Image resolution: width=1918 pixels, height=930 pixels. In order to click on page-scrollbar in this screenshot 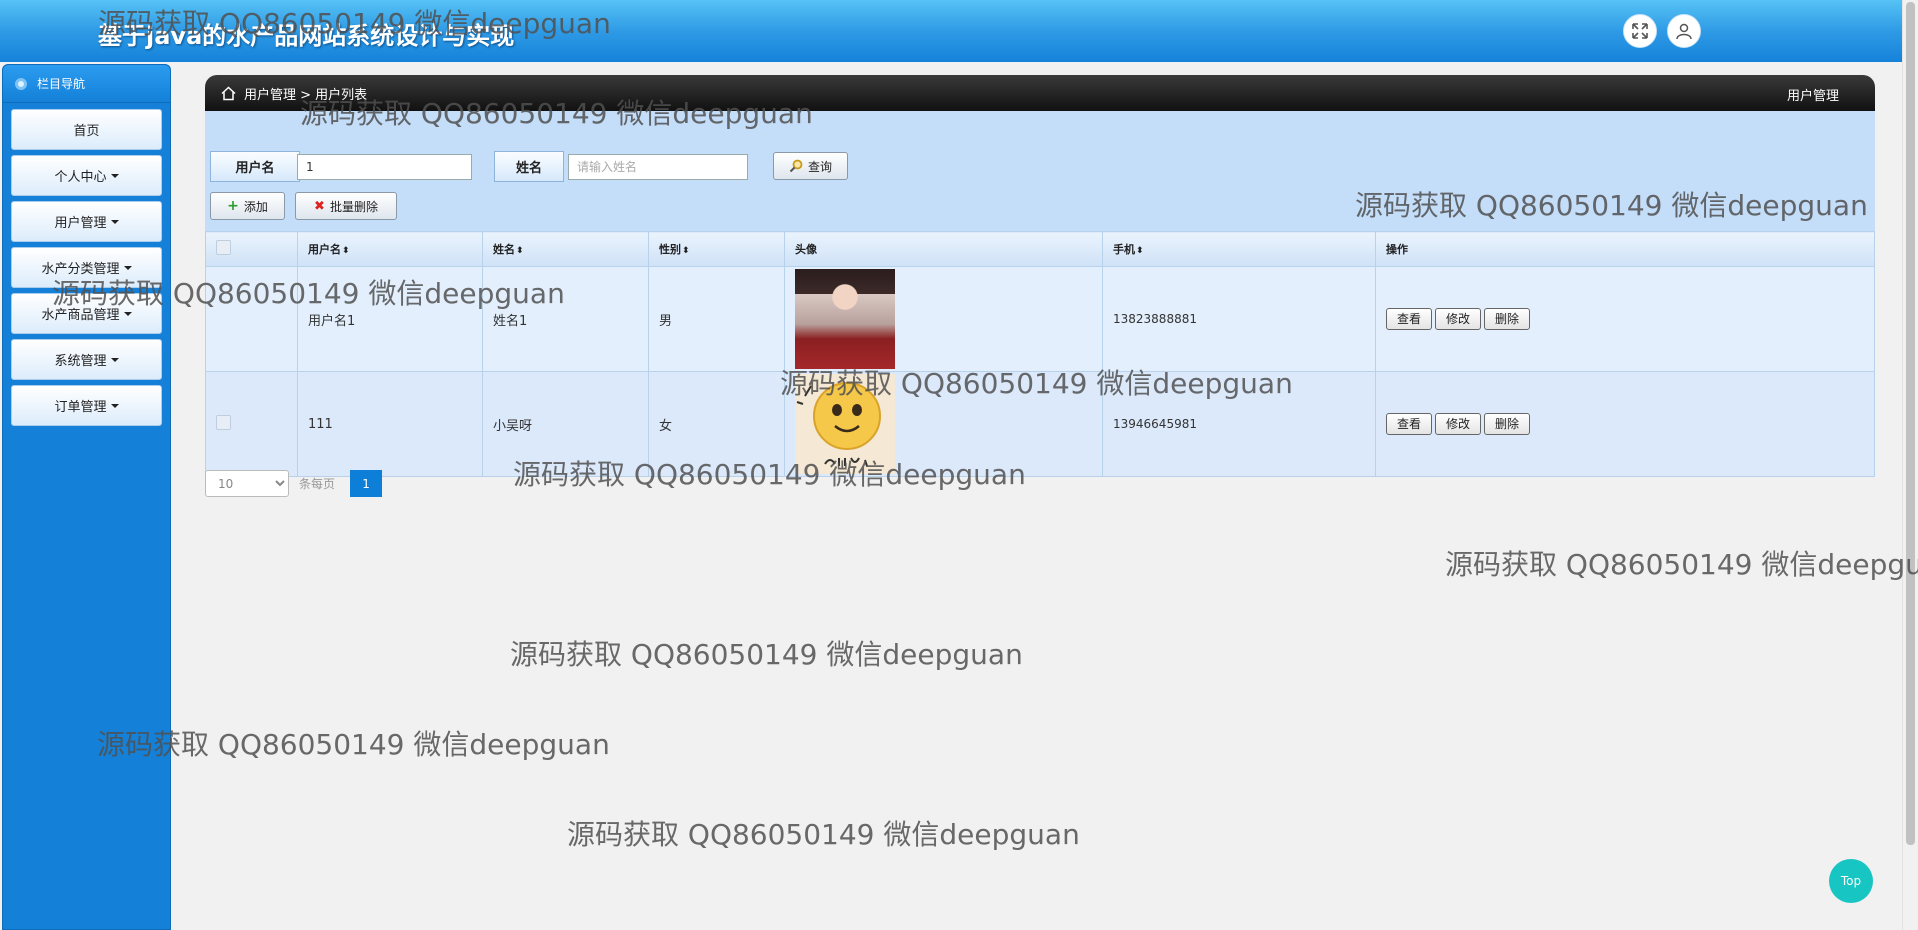, I will do `click(1910, 465)`.